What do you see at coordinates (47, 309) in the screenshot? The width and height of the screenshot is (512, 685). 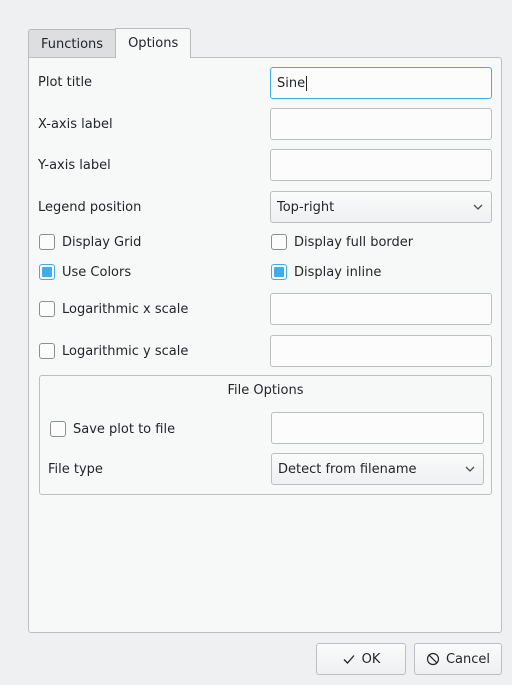 I see `log-x-box` at bounding box center [47, 309].